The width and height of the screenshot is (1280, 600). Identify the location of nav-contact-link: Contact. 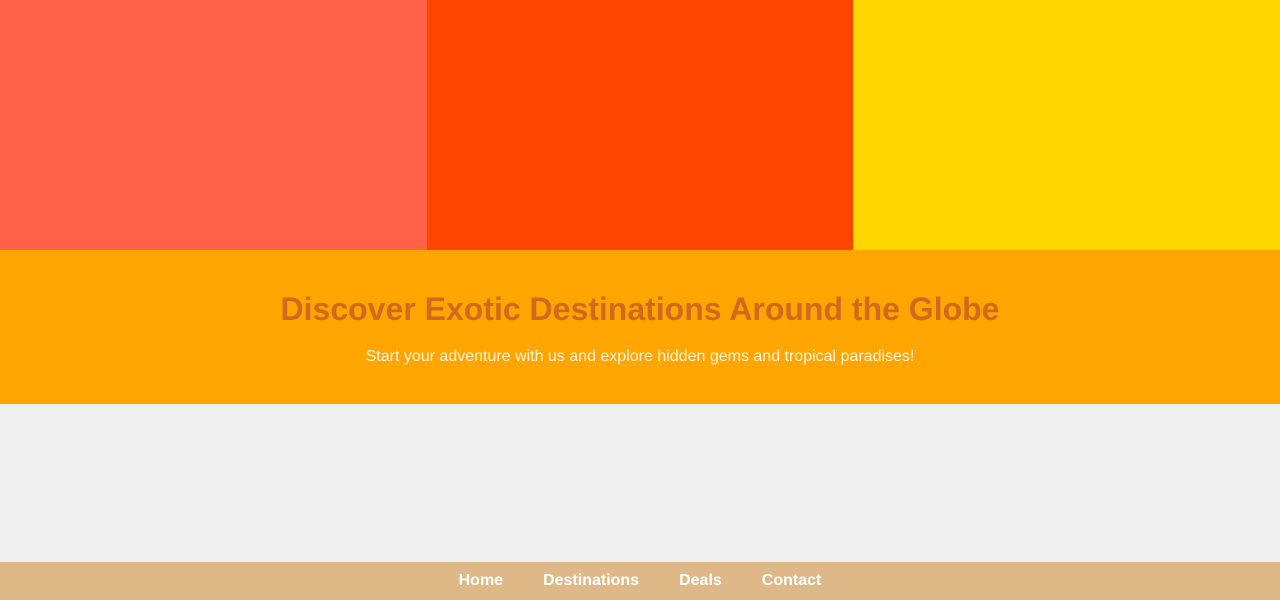
(792, 581).